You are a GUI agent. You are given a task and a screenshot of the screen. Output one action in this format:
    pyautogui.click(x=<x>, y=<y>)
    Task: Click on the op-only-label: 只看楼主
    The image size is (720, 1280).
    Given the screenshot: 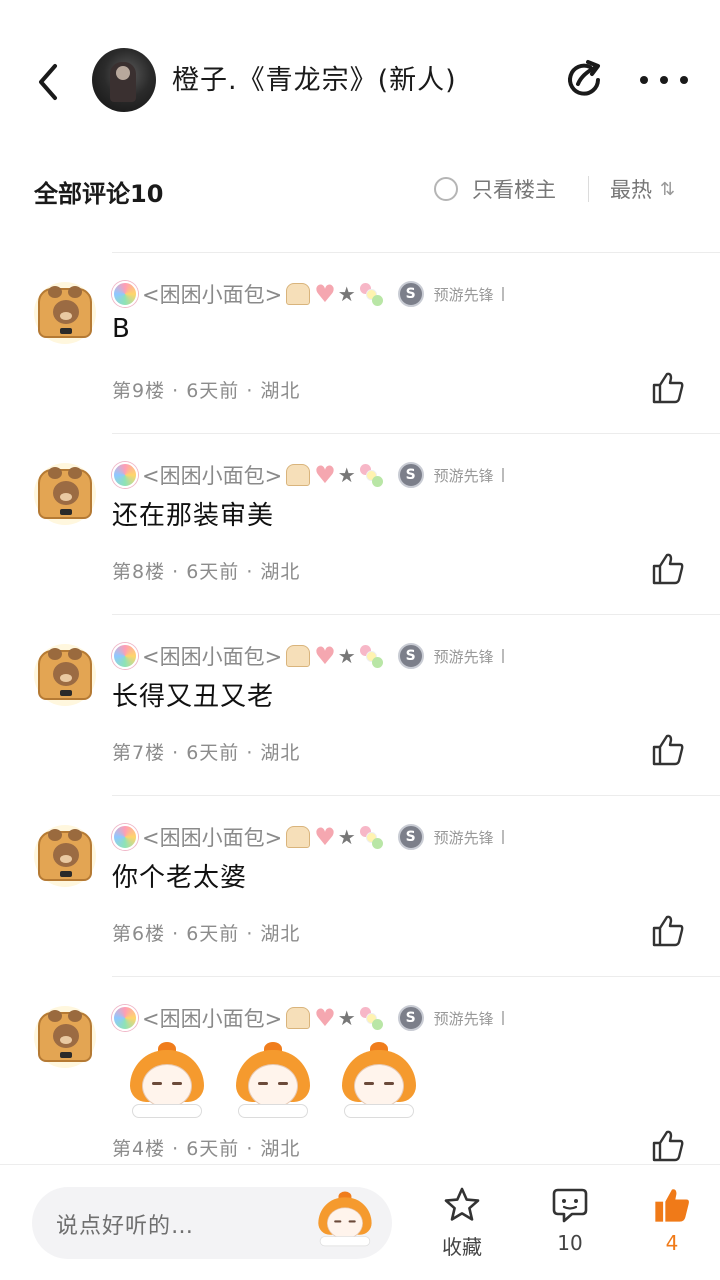 What is the action you would take?
    pyautogui.click(x=514, y=190)
    